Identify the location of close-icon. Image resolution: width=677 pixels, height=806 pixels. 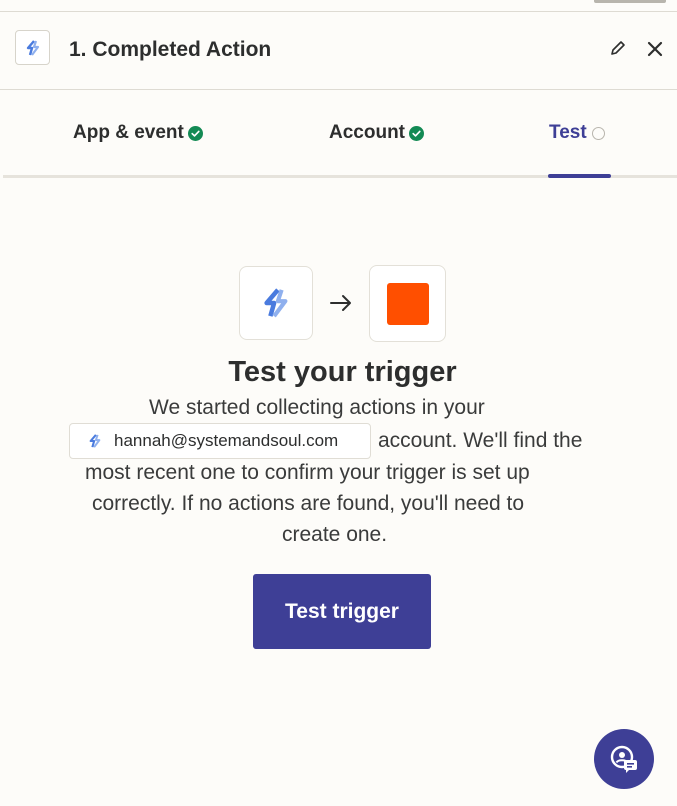
(655, 49).